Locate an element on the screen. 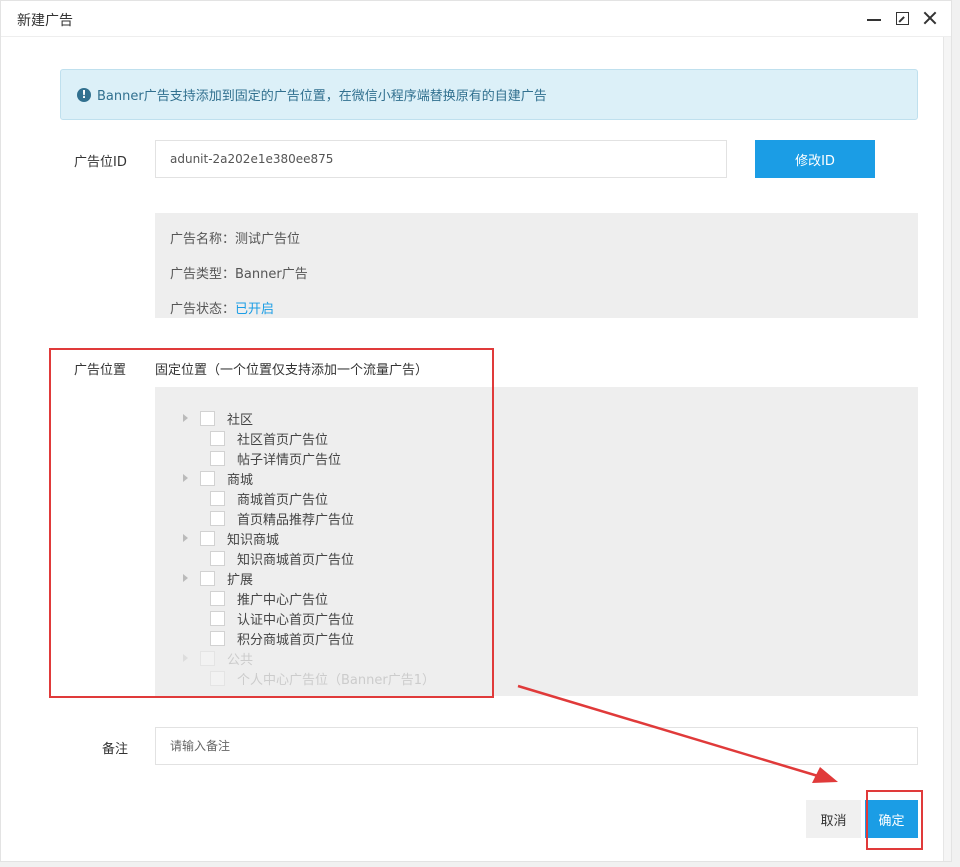  tree-node-public: 公共 is located at coordinates (536, 658).